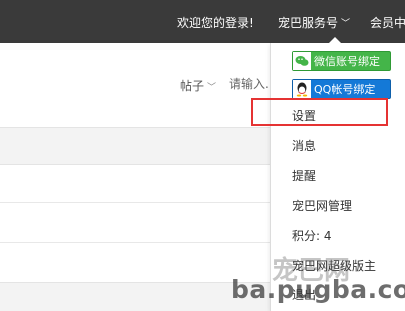 The width and height of the screenshot is (405, 311). What do you see at coordinates (318, 289) in the screenshot?
I see `watermark-url: ba.pugba.com` at bounding box center [318, 289].